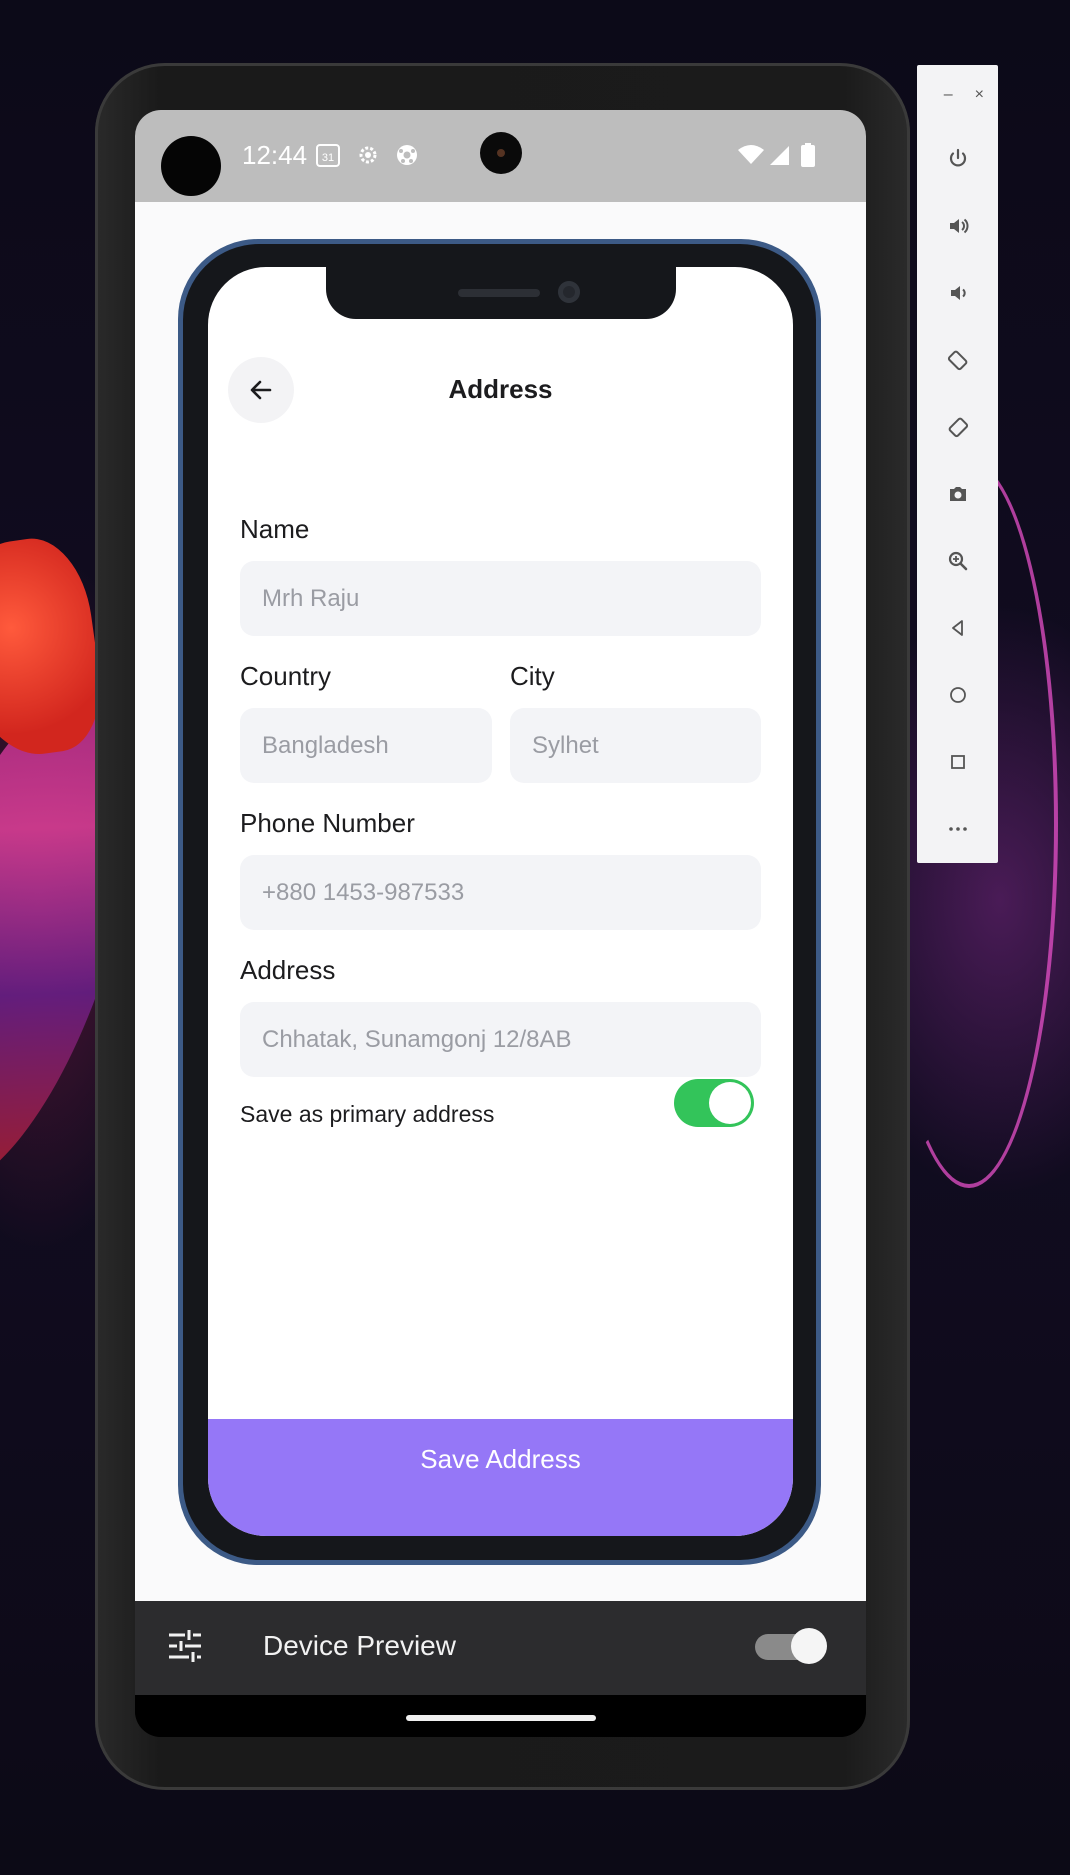 Image resolution: width=1070 pixels, height=1875 pixels. I want to click on phone-field: +880 1453-987533, so click(500, 892).